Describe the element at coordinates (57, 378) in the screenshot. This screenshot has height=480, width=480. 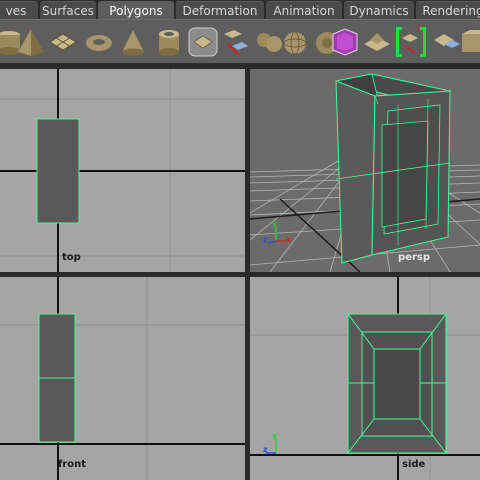
I see `front-mesh` at that location.